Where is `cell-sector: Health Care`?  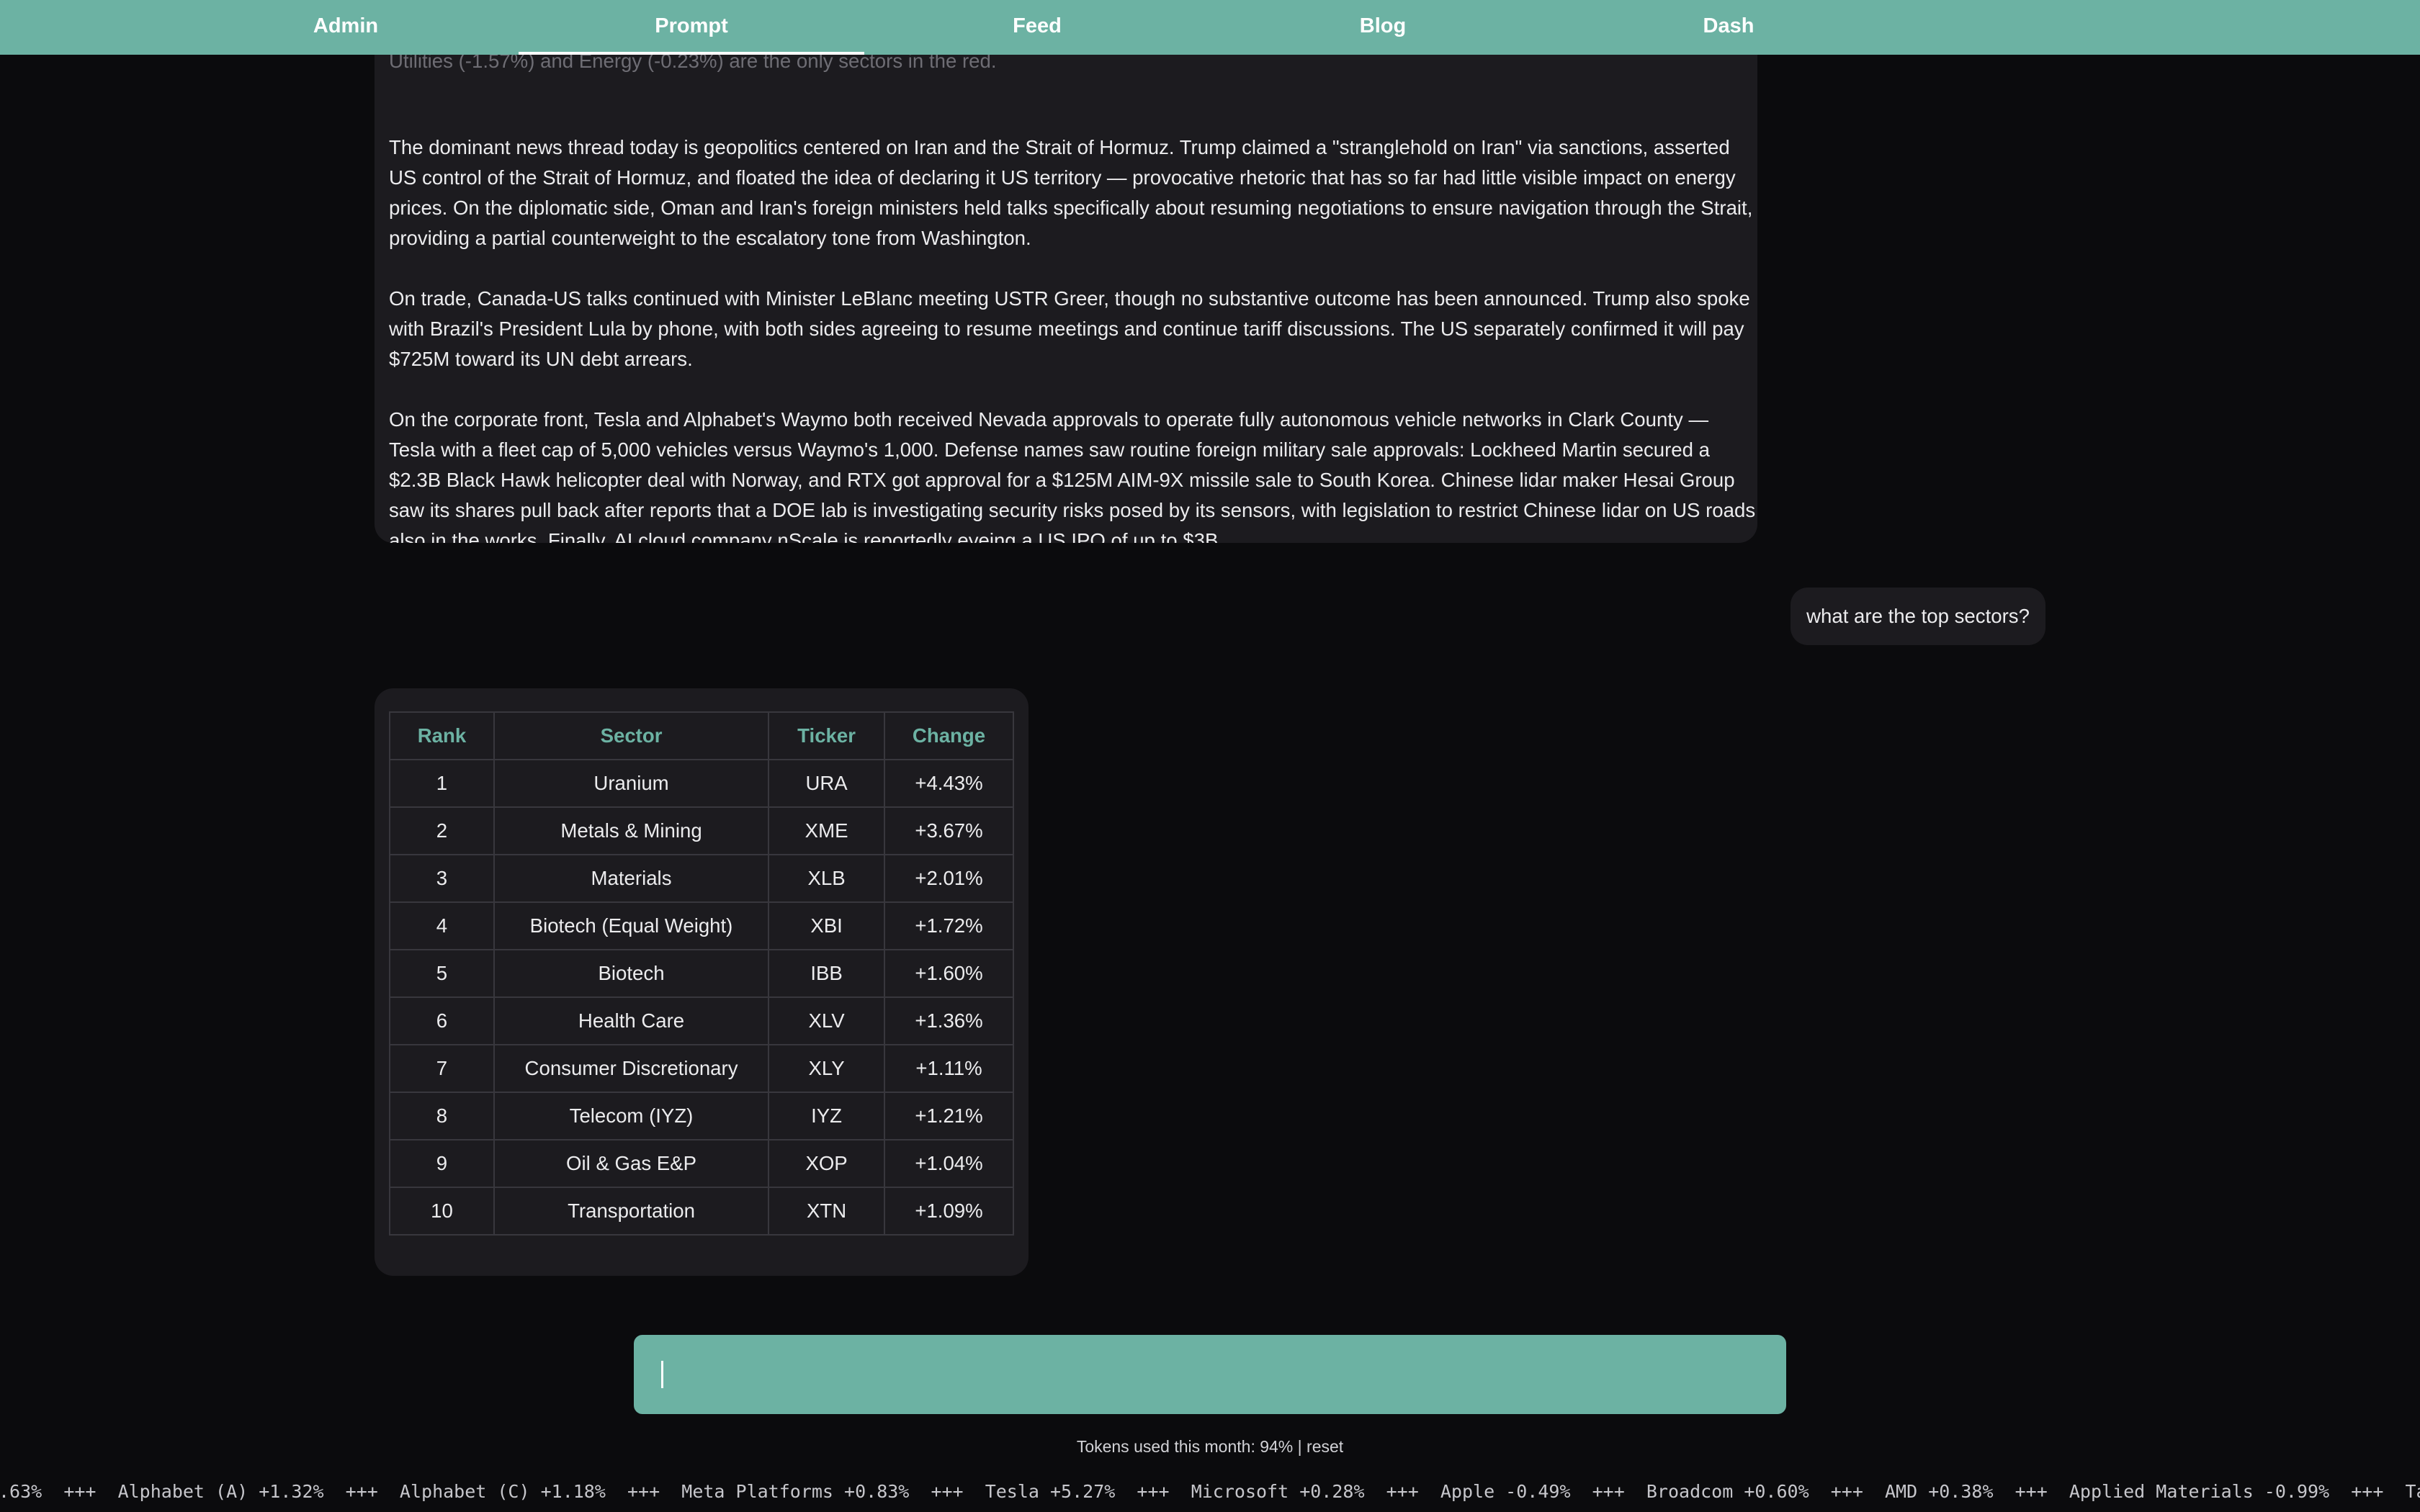
cell-sector: Health Care is located at coordinates (631, 1020).